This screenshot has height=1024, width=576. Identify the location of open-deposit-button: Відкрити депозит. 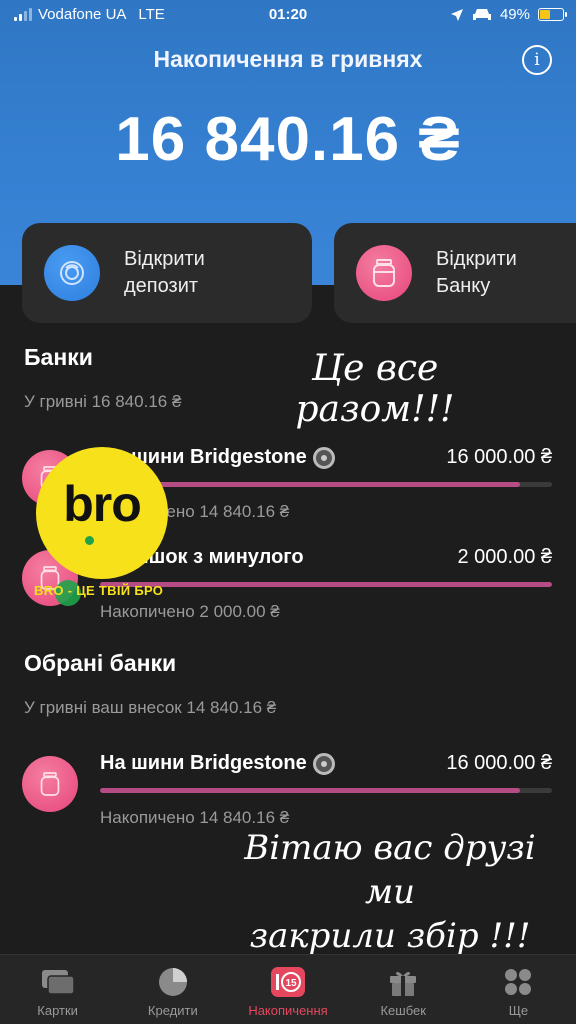
(167, 273).